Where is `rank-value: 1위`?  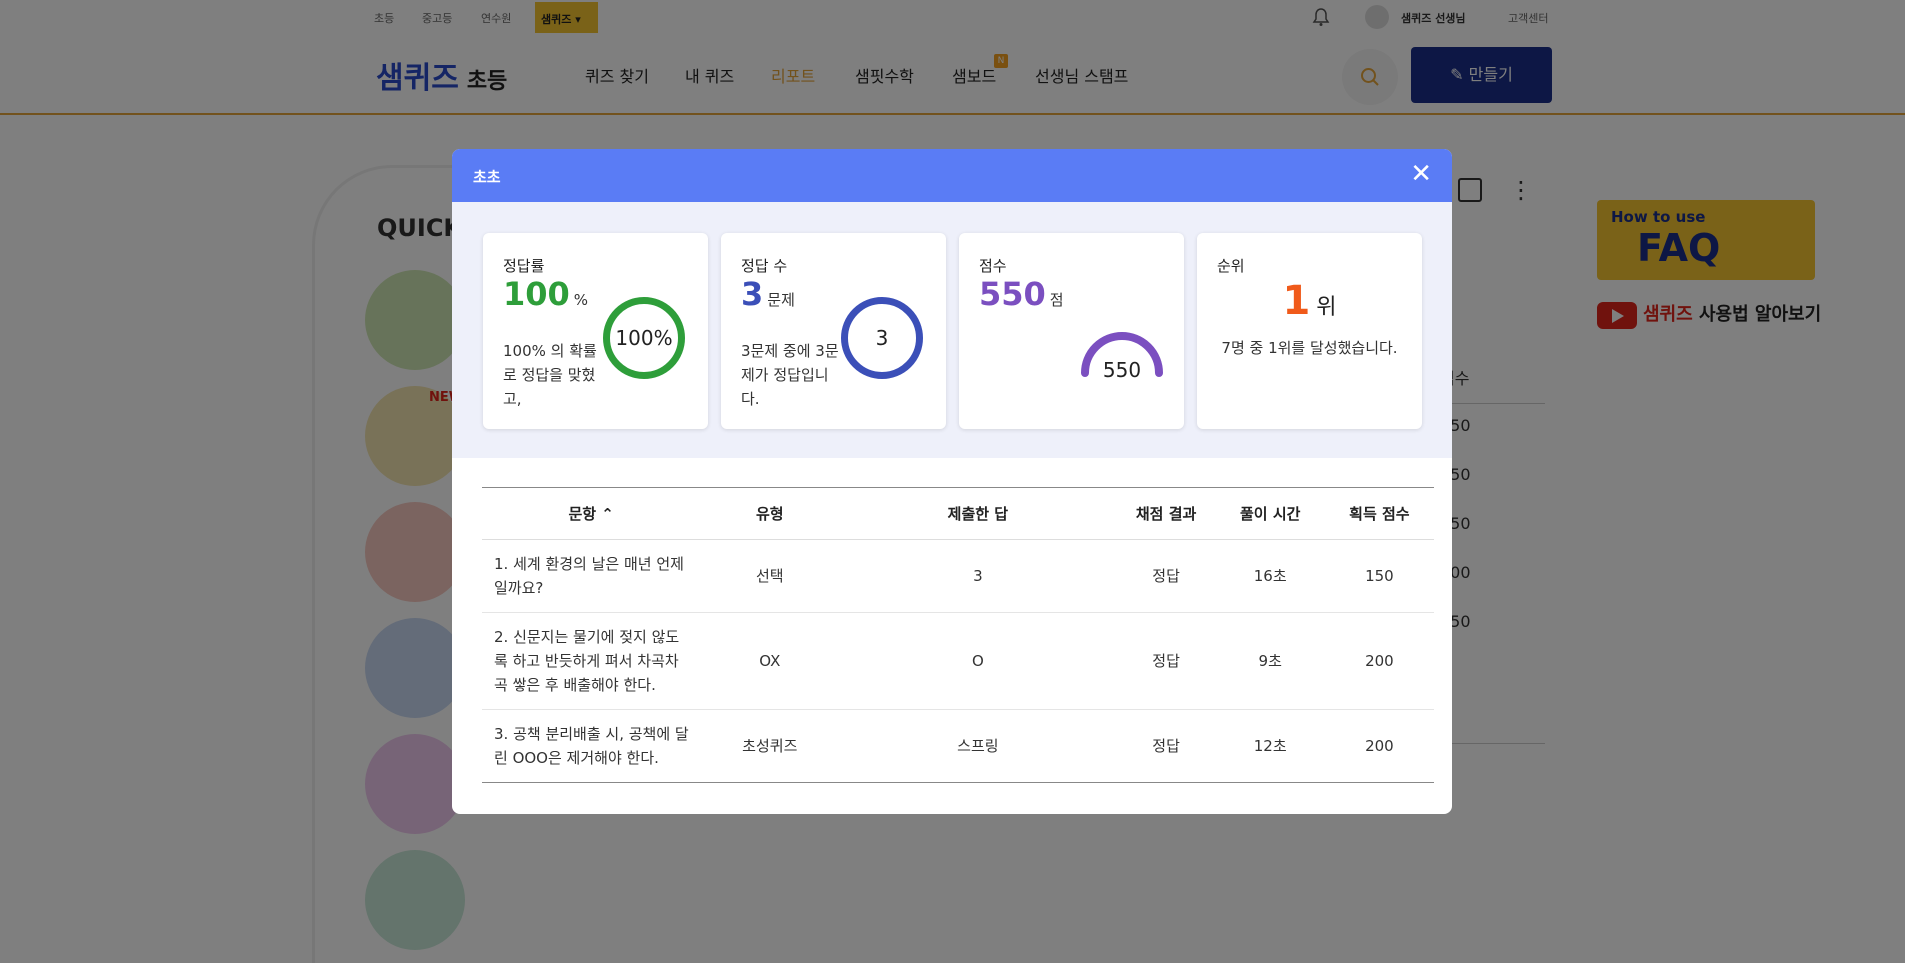
rank-value: 1위 is located at coordinates (1309, 301).